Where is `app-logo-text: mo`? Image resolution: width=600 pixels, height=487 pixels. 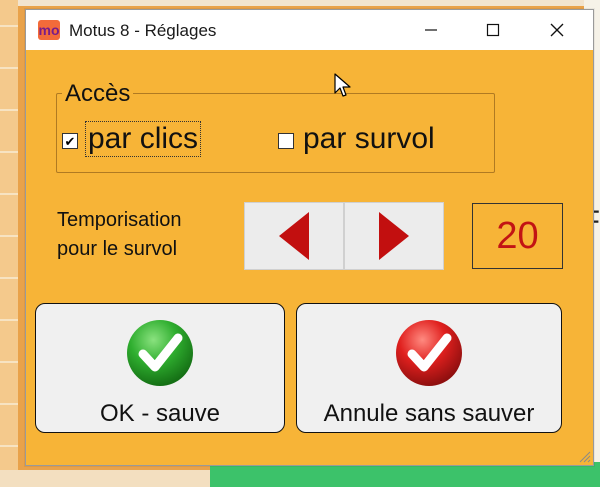 app-logo-text: mo is located at coordinates (49, 30).